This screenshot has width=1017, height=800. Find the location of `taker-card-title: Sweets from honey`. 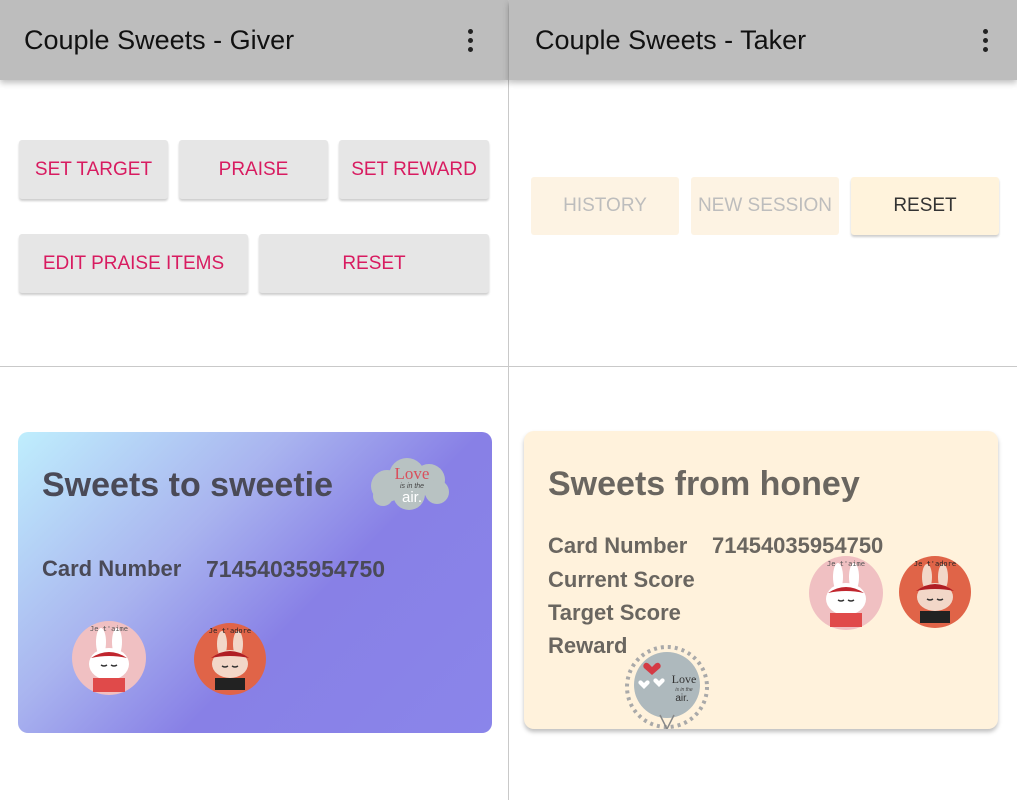

taker-card-title: Sweets from honey is located at coordinates (704, 484).